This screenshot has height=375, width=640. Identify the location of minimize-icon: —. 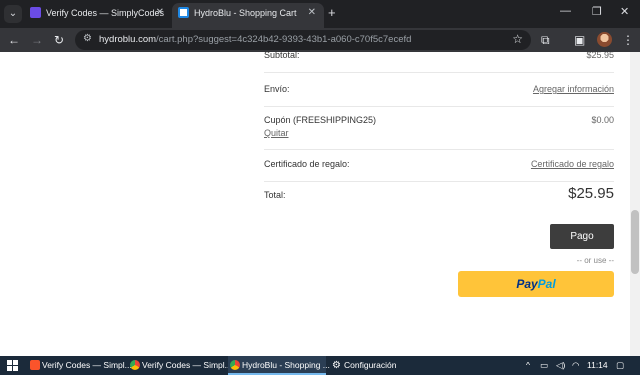
(565, 11).